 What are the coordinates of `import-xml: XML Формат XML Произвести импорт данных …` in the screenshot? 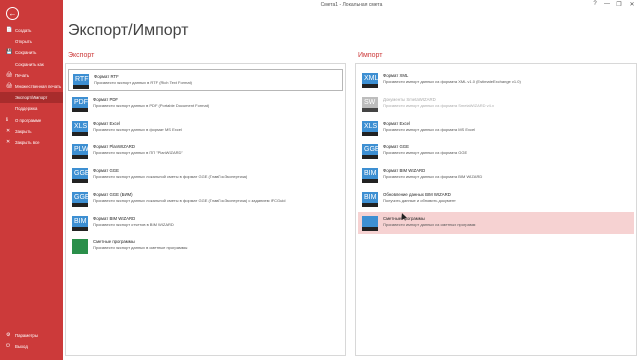 It's located at (496, 80).